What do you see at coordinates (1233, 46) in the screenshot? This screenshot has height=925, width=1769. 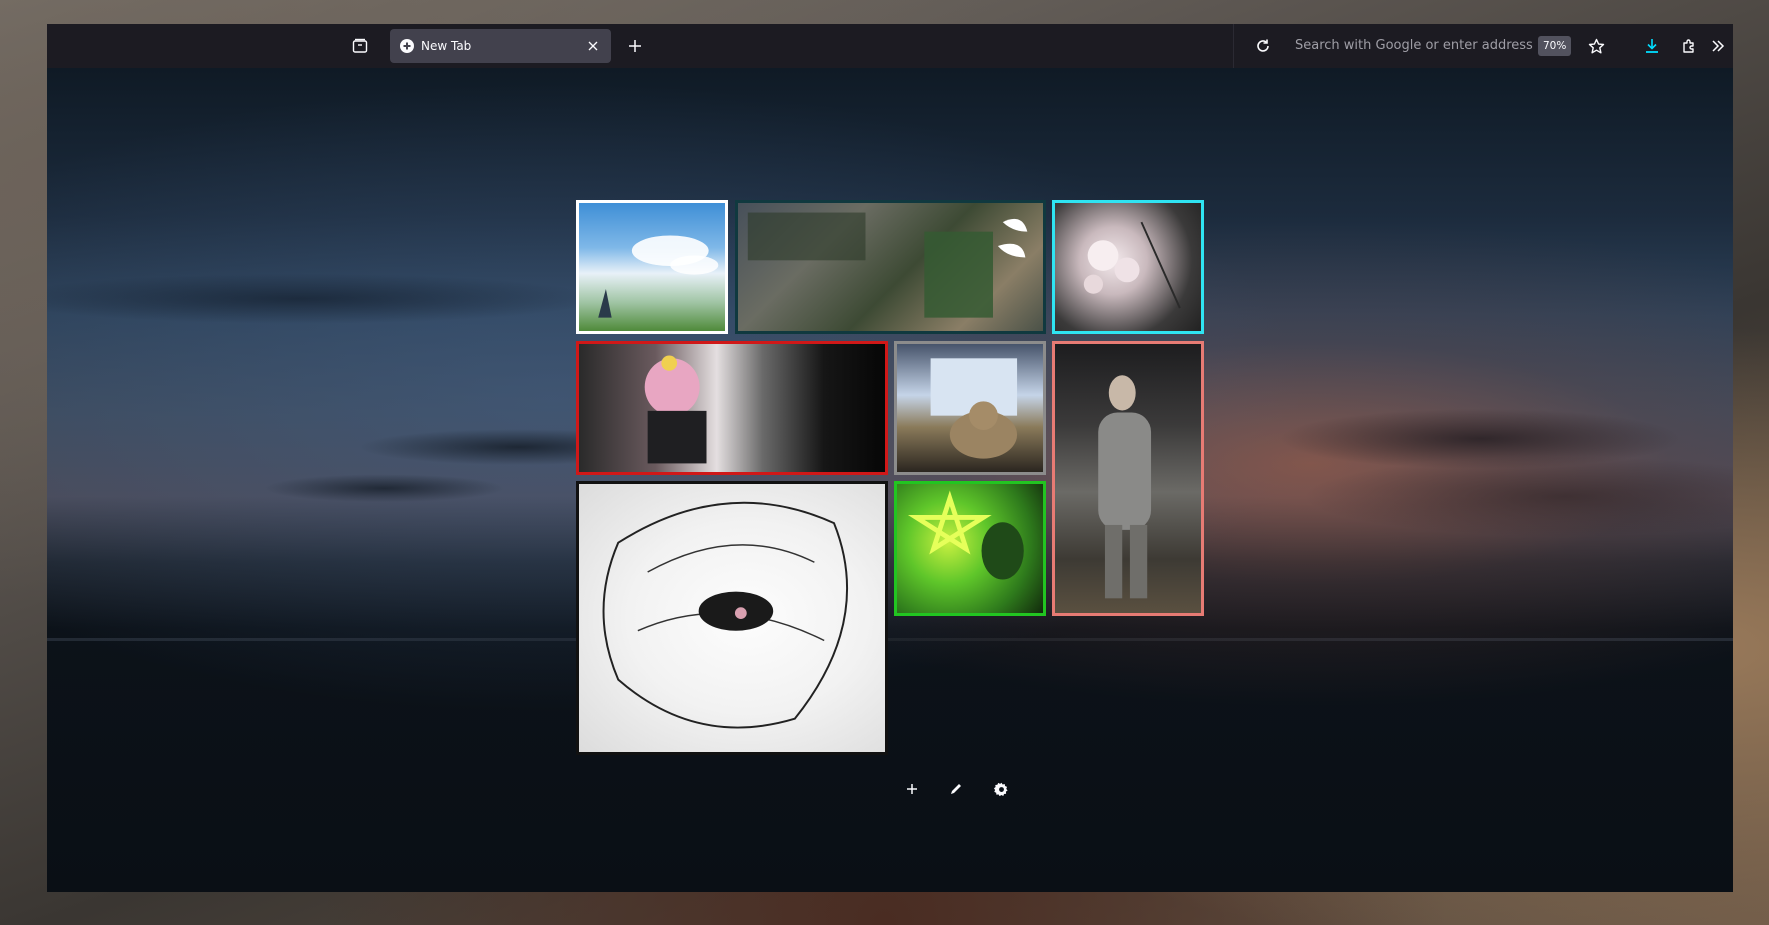 I see `toolbar-divider` at bounding box center [1233, 46].